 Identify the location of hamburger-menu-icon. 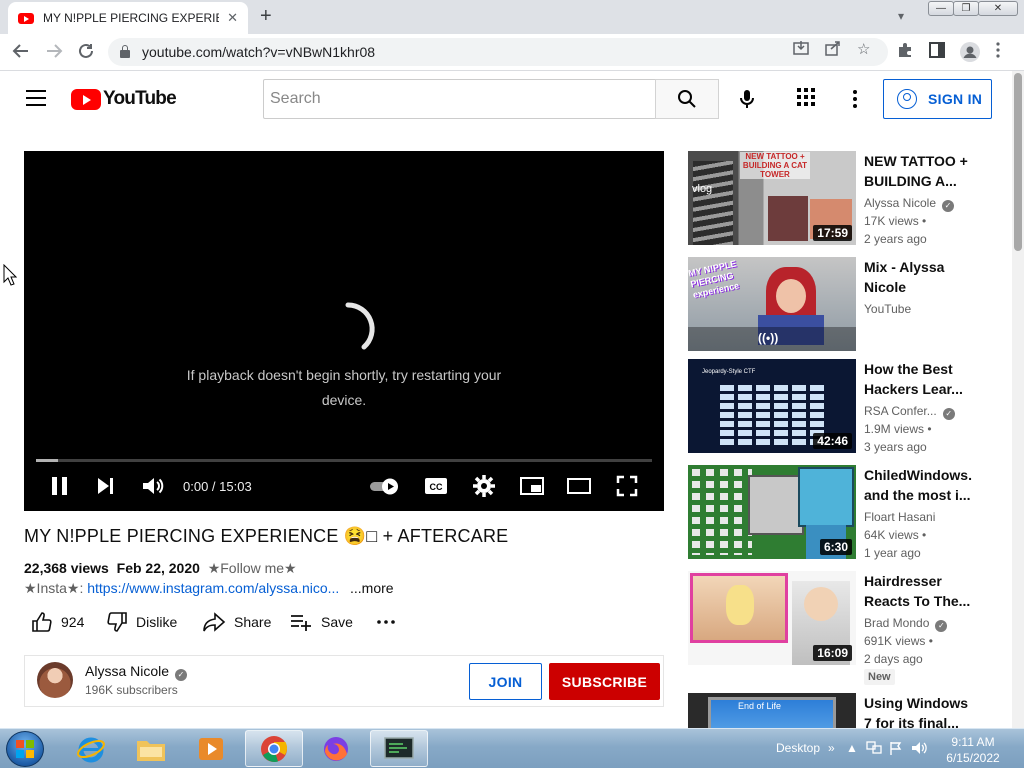
(36, 98).